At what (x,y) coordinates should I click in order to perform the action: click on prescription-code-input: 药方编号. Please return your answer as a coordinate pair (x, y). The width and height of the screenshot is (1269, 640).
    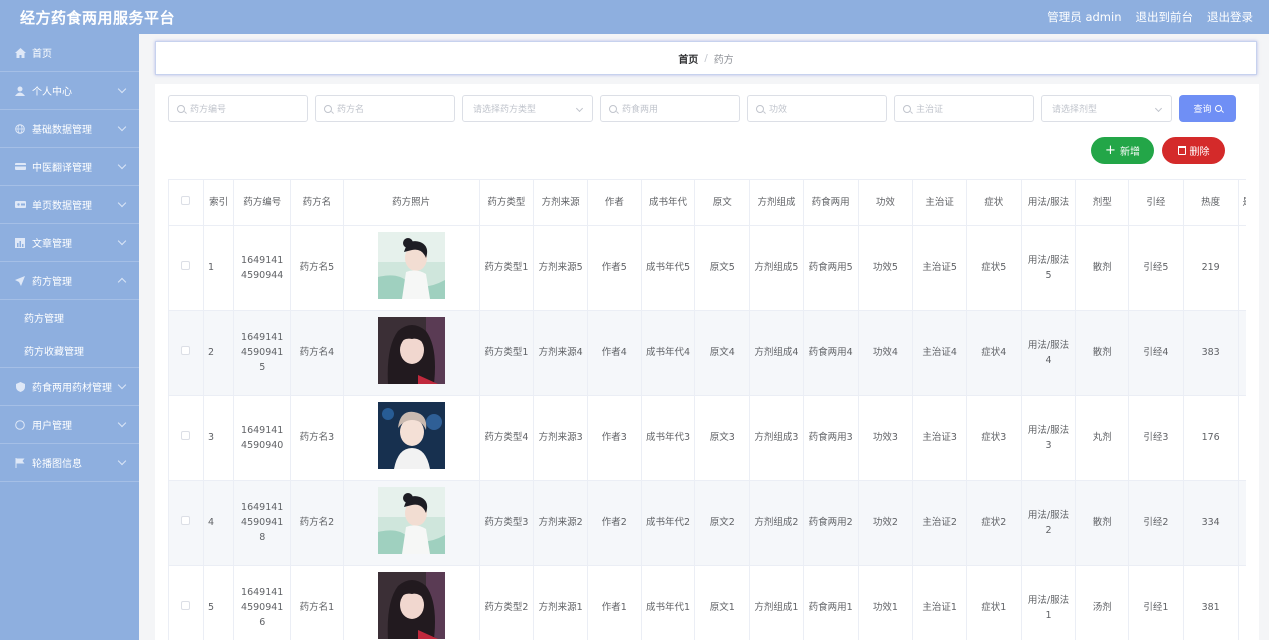
    Looking at the image, I should click on (238, 108).